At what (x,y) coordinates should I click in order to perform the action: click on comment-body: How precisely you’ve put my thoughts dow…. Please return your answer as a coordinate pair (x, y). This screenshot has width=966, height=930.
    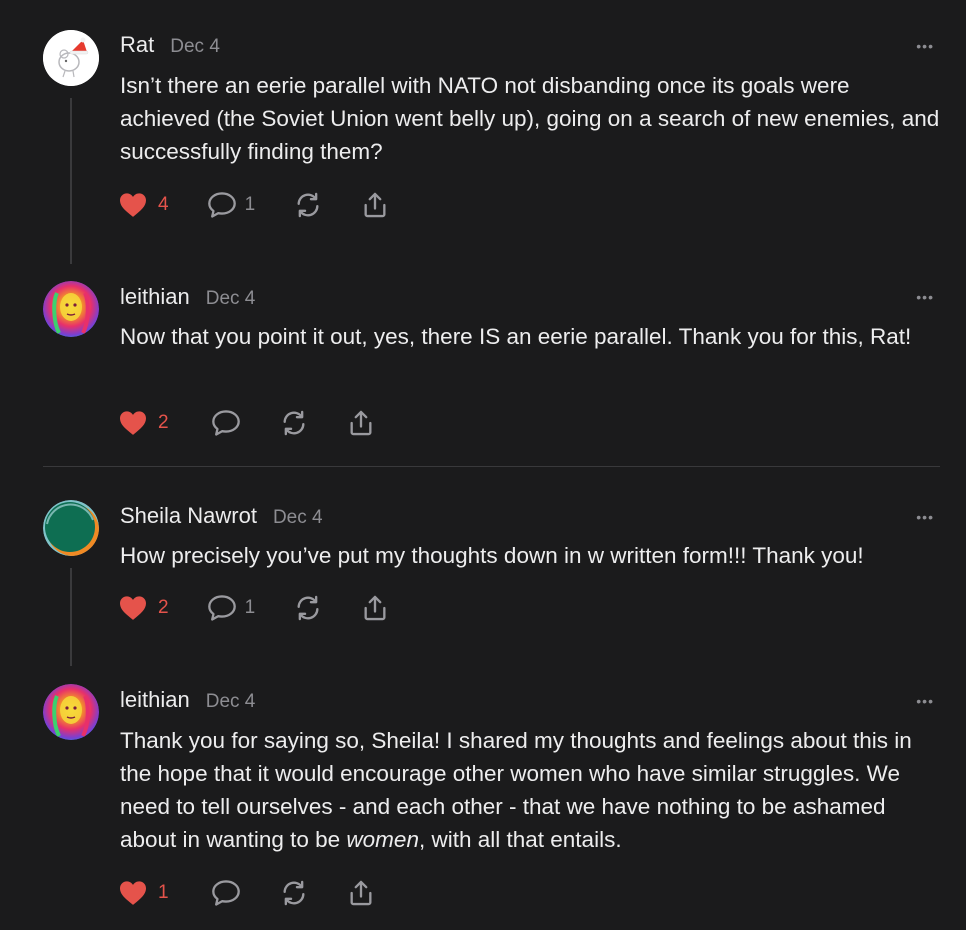
    Looking at the image, I should click on (492, 555).